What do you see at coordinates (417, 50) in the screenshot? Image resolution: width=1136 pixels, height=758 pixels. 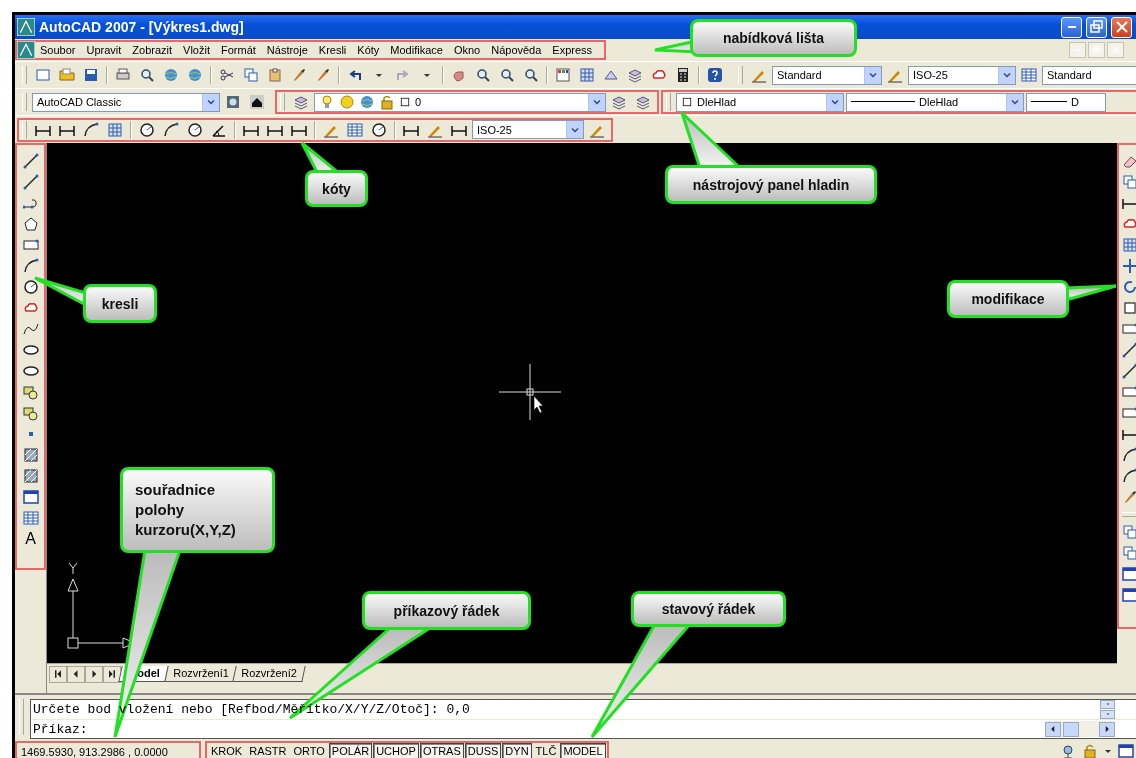 I see `menu-item: Modifikace` at bounding box center [417, 50].